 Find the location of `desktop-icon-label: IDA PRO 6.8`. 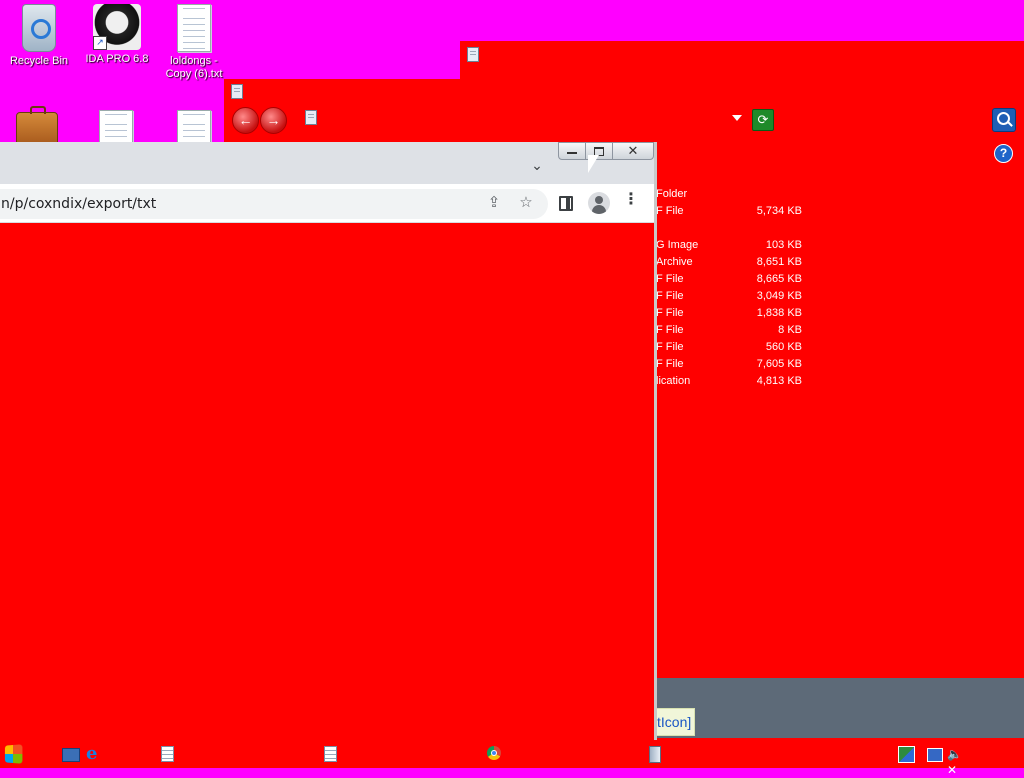

desktop-icon-label: IDA PRO 6.8 is located at coordinates (117, 59).